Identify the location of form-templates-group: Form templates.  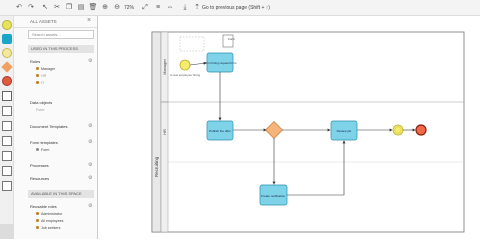
(44, 142).